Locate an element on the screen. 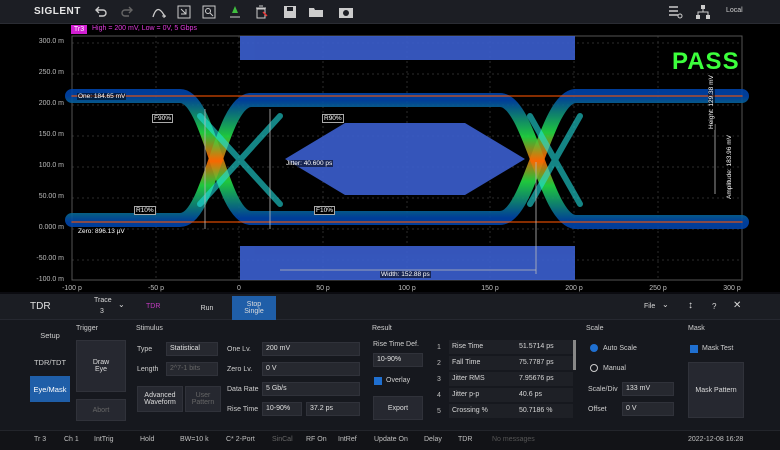  zero-lv-input: 0 V is located at coordinates (311, 369).